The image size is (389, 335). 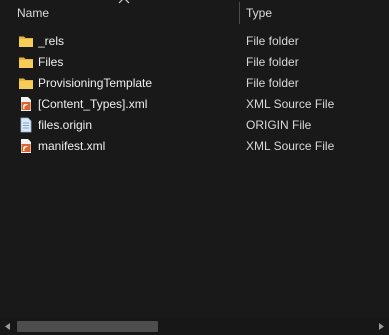 I want to click on file-name: files.origin, so click(x=65, y=125).